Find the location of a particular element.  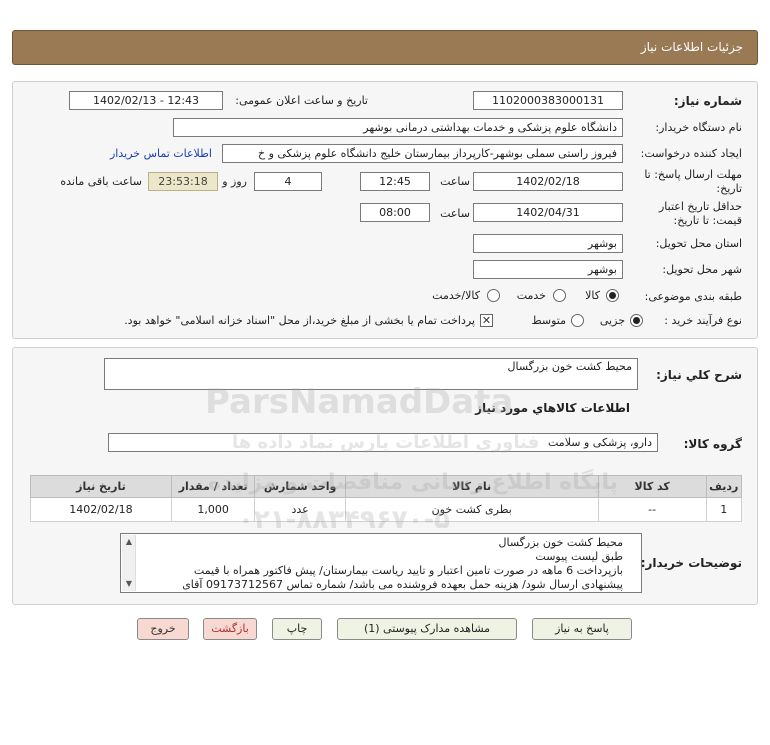

goods-info-title: اطلاعات کالاهاي مورد نياز is located at coordinates (552, 408).